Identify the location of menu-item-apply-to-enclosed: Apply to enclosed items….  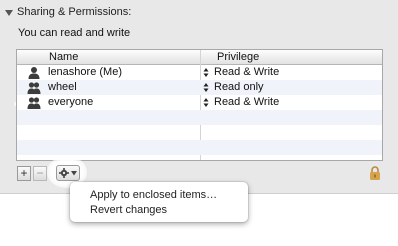
(153, 195).